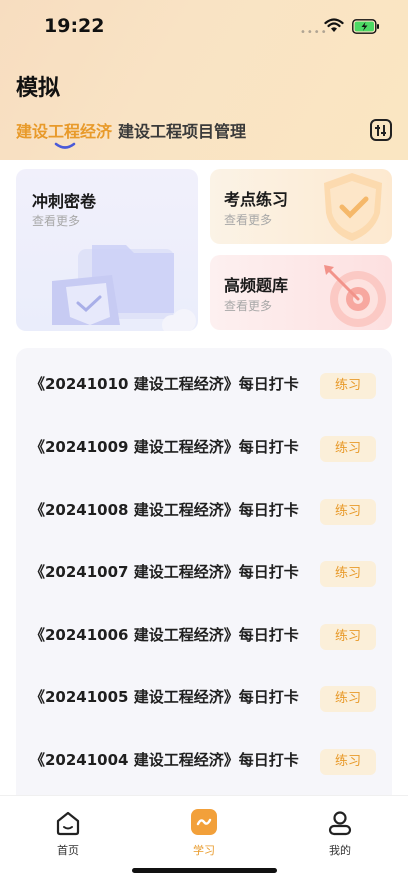 Image resolution: width=408 pixels, height=883 pixels. Describe the element at coordinates (256, 285) in the screenshot. I see `high-frequency-title: 高频题库` at that location.